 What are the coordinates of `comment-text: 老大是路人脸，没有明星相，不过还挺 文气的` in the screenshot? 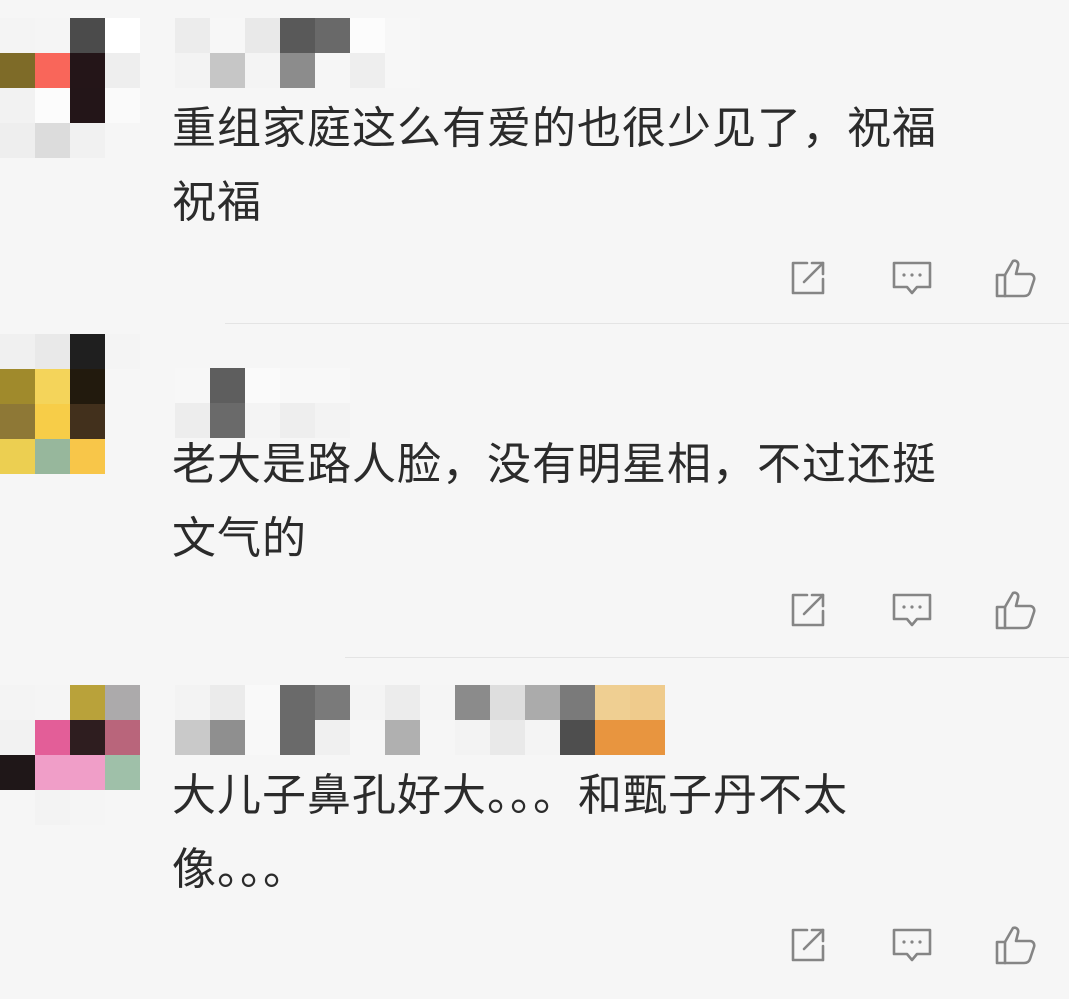 It's located at (612, 502).